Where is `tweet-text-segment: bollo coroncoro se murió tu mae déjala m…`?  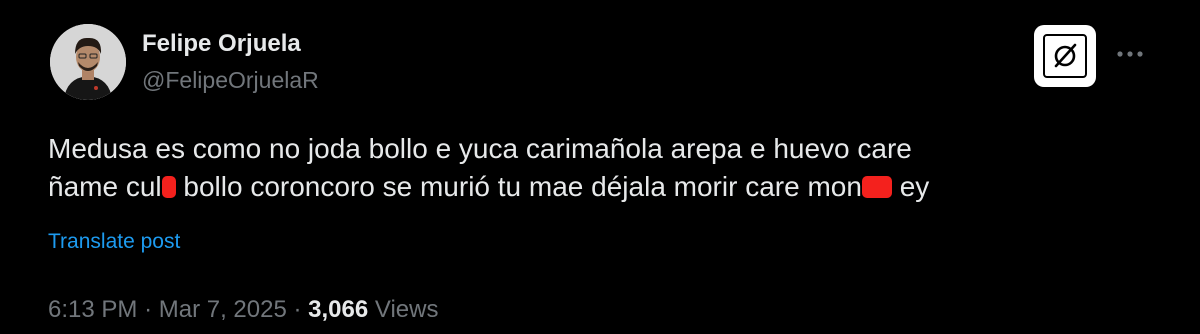
tweet-text-segment: bollo coroncoro se murió tu mae déjala m… is located at coordinates (518, 186).